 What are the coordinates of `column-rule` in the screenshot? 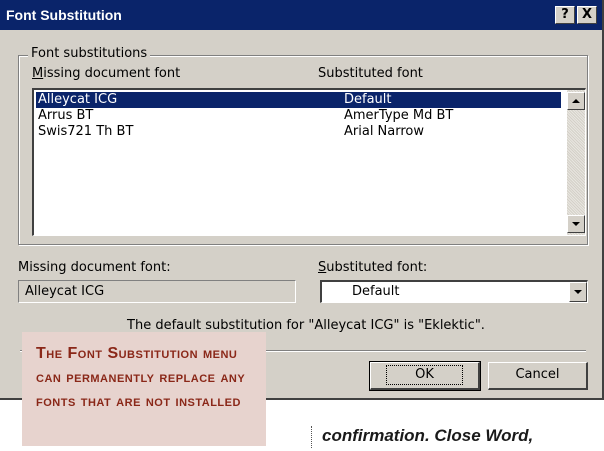 It's located at (311, 437).